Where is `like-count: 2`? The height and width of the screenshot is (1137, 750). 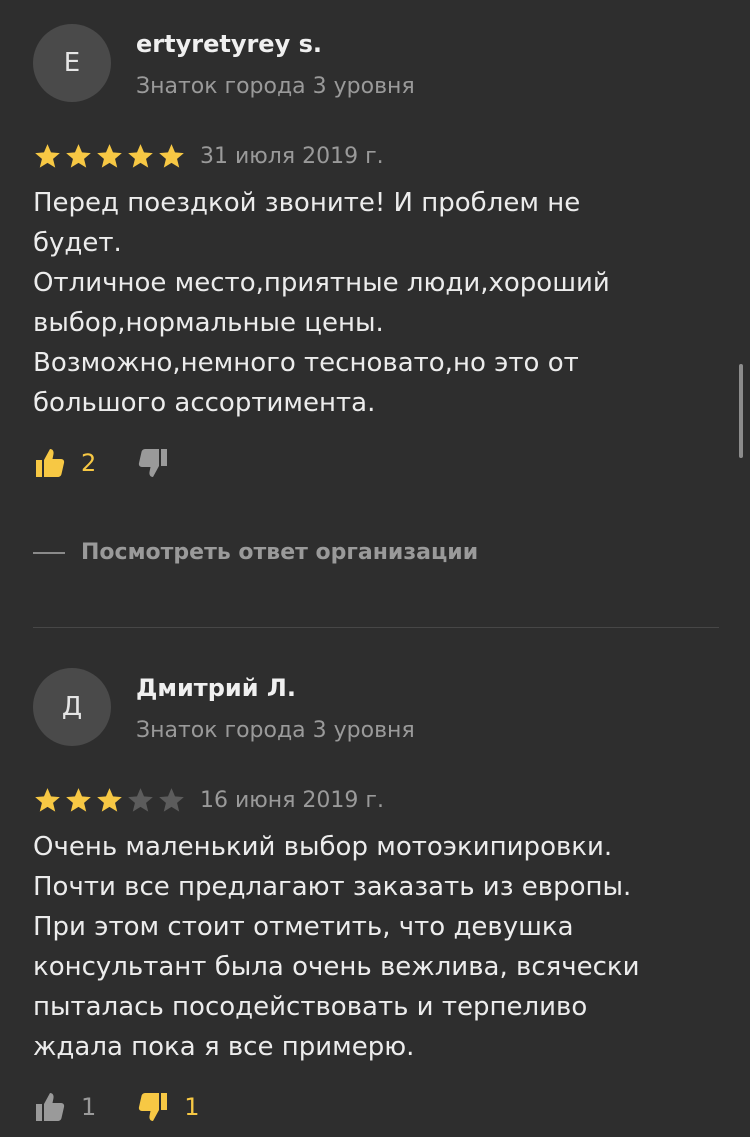
like-count: 2 is located at coordinates (89, 463).